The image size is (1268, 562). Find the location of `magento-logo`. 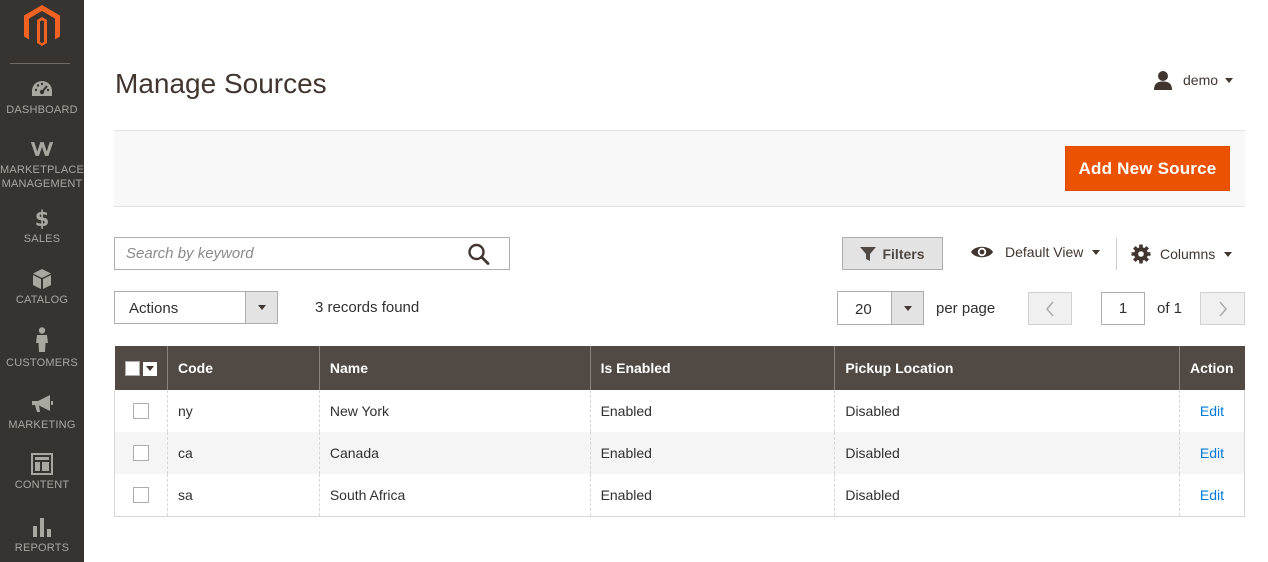

magento-logo is located at coordinates (42, 32).